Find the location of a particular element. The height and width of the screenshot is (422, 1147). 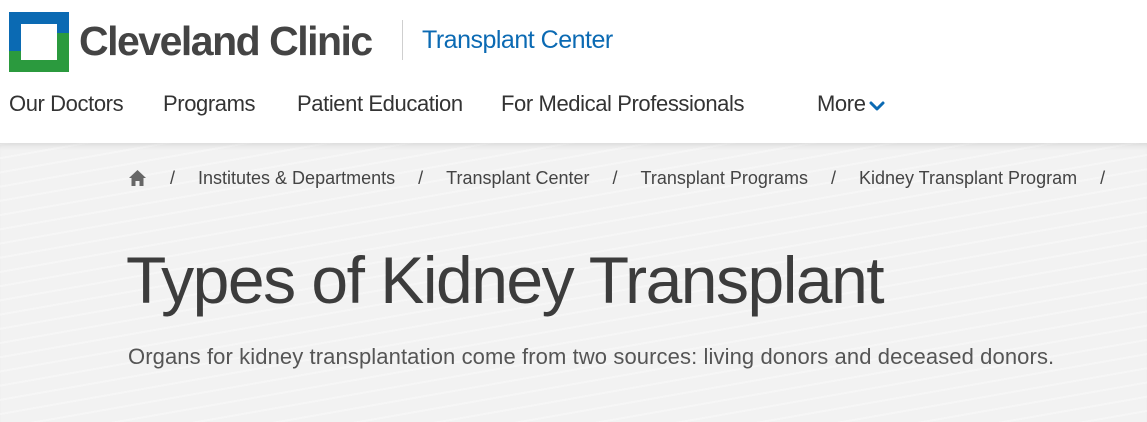

brand-divider is located at coordinates (402, 40).